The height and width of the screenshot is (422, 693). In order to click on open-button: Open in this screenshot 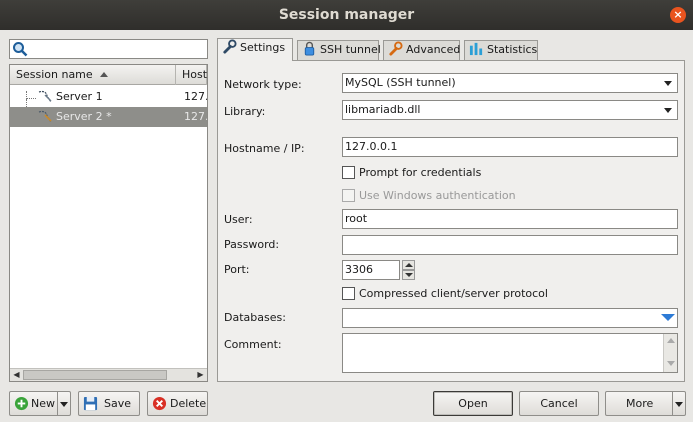, I will do `click(473, 403)`.